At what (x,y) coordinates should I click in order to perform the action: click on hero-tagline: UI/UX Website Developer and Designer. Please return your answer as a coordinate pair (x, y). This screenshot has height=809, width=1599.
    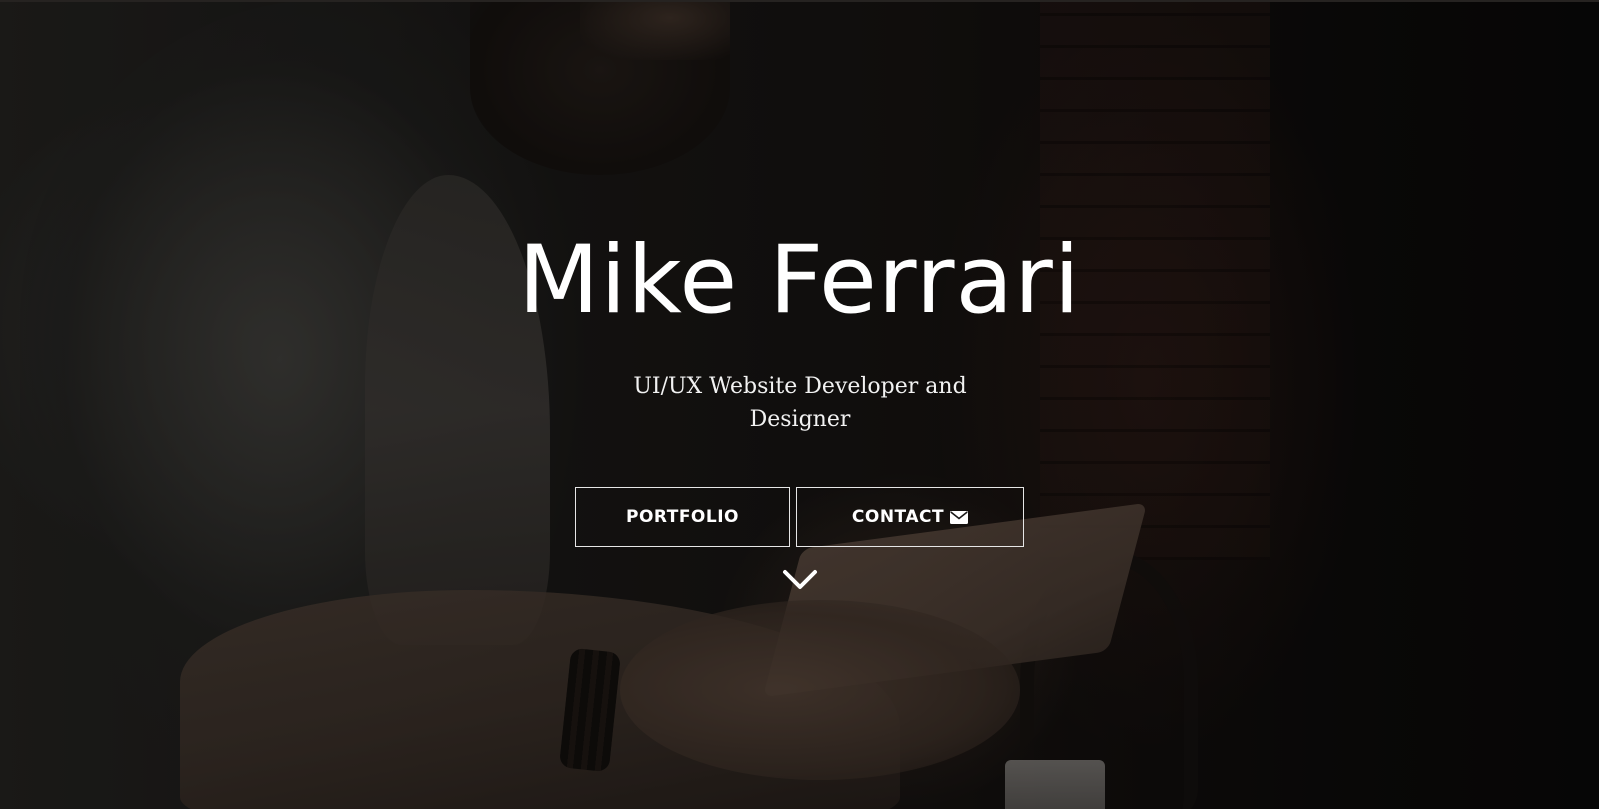
    Looking at the image, I should click on (800, 403).